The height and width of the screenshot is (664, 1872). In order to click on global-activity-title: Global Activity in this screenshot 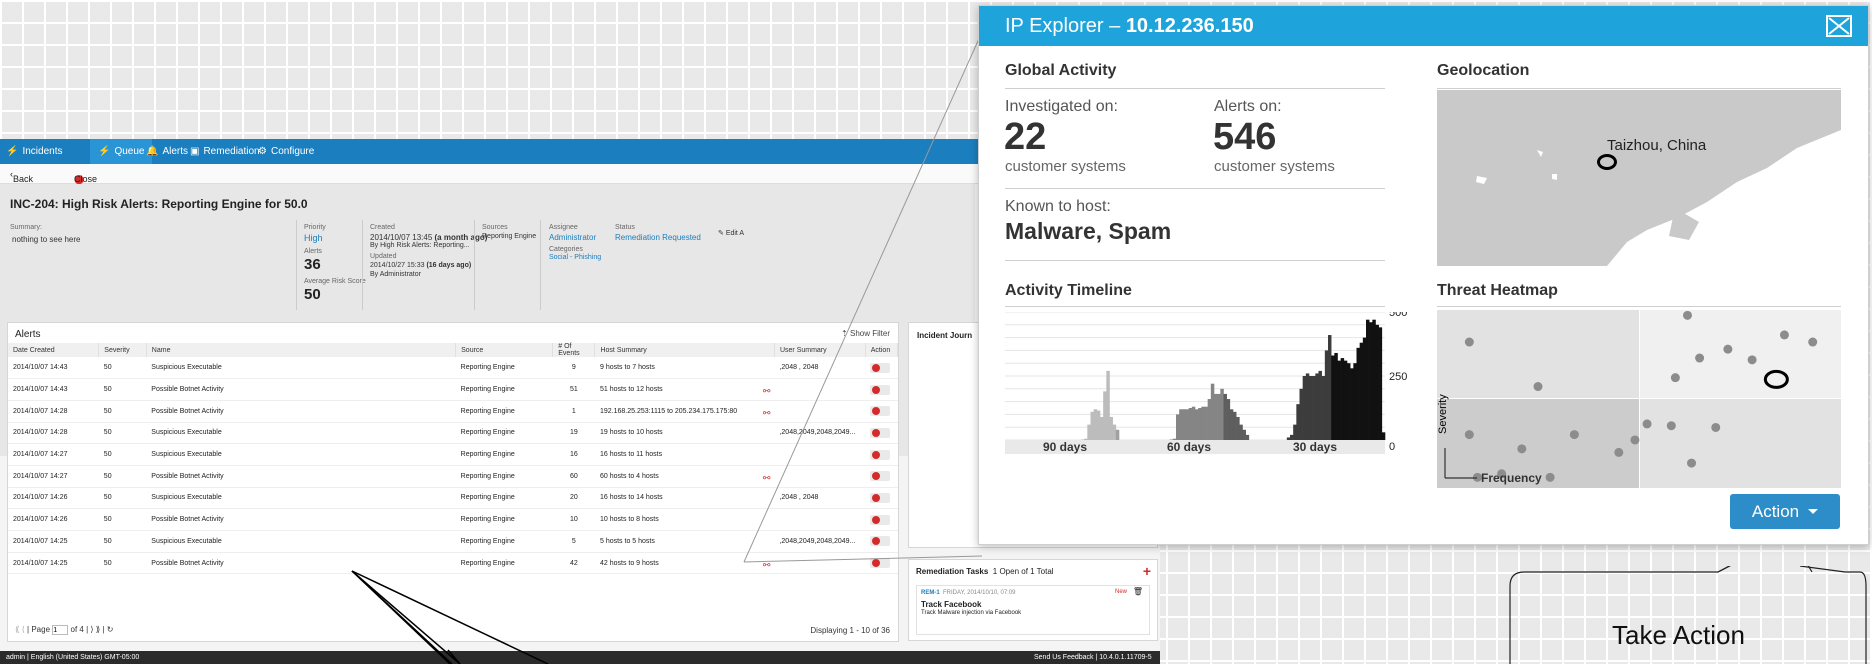, I will do `click(1061, 70)`.